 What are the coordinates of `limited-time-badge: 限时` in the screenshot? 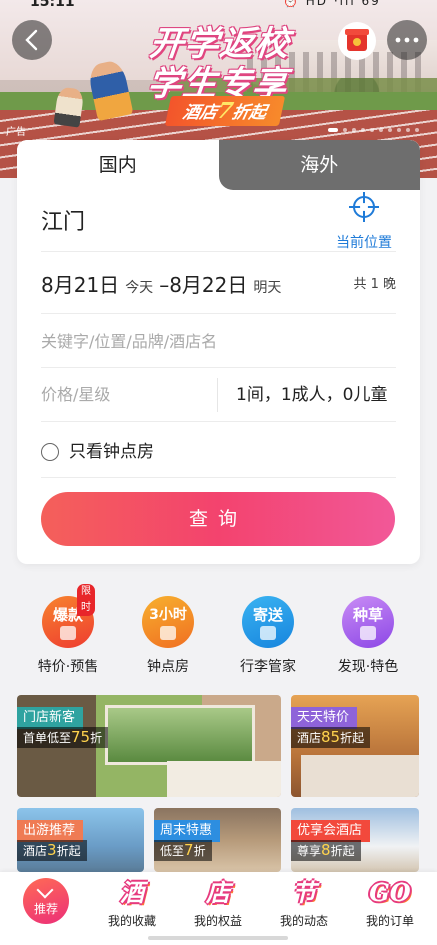 It's located at (86, 600).